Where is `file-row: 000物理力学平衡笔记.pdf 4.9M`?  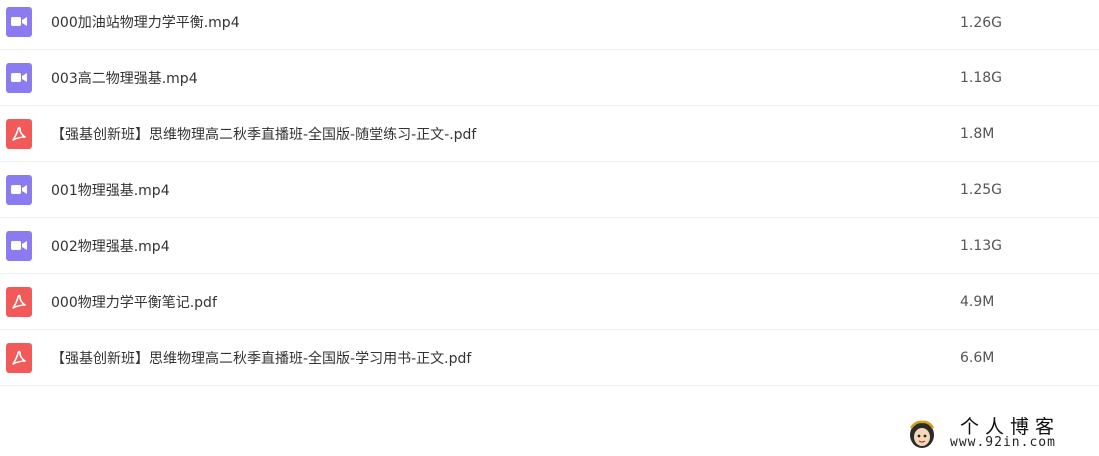 file-row: 000物理力学平衡笔记.pdf 4.9M is located at coordinates (549, 302).